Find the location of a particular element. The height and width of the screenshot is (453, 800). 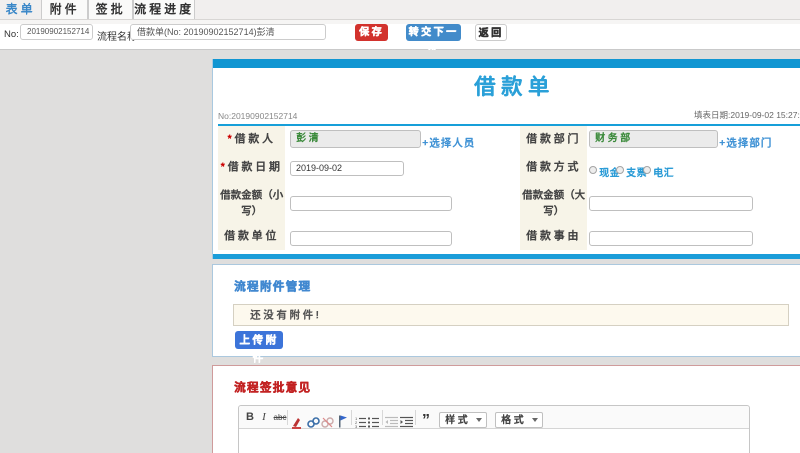

svg-text: 3 is located at coordinates (356, 426).